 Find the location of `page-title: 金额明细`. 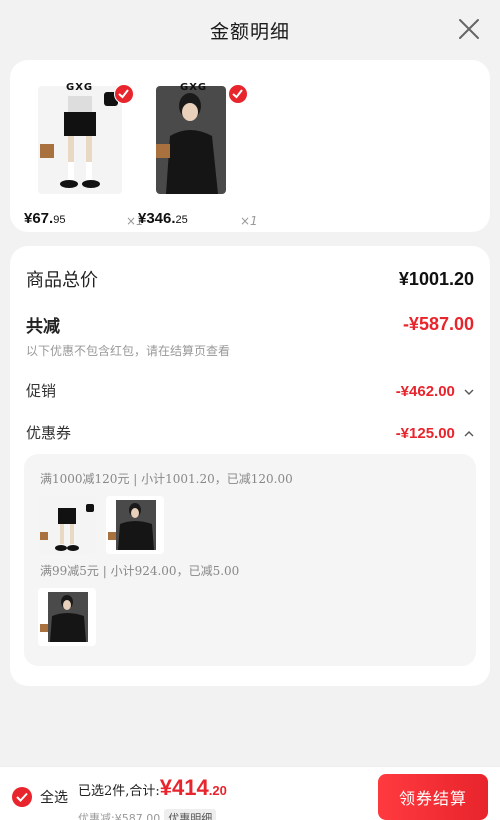

page-title: 金额明细 is located at coordinates (249, 31).